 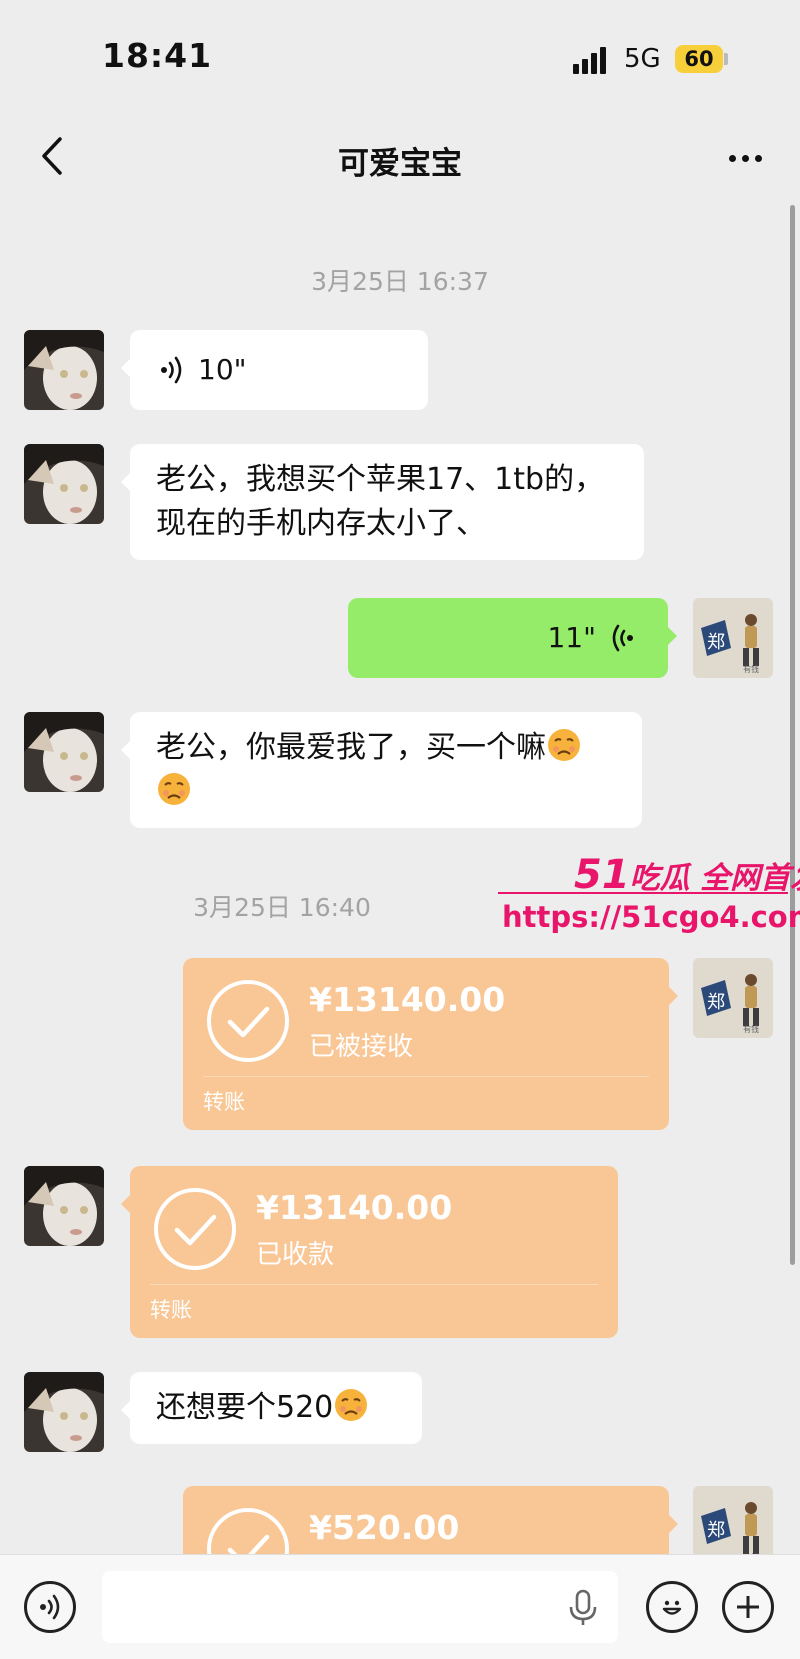 I want to click on more-dots-icon, so click(x=745, y=158).